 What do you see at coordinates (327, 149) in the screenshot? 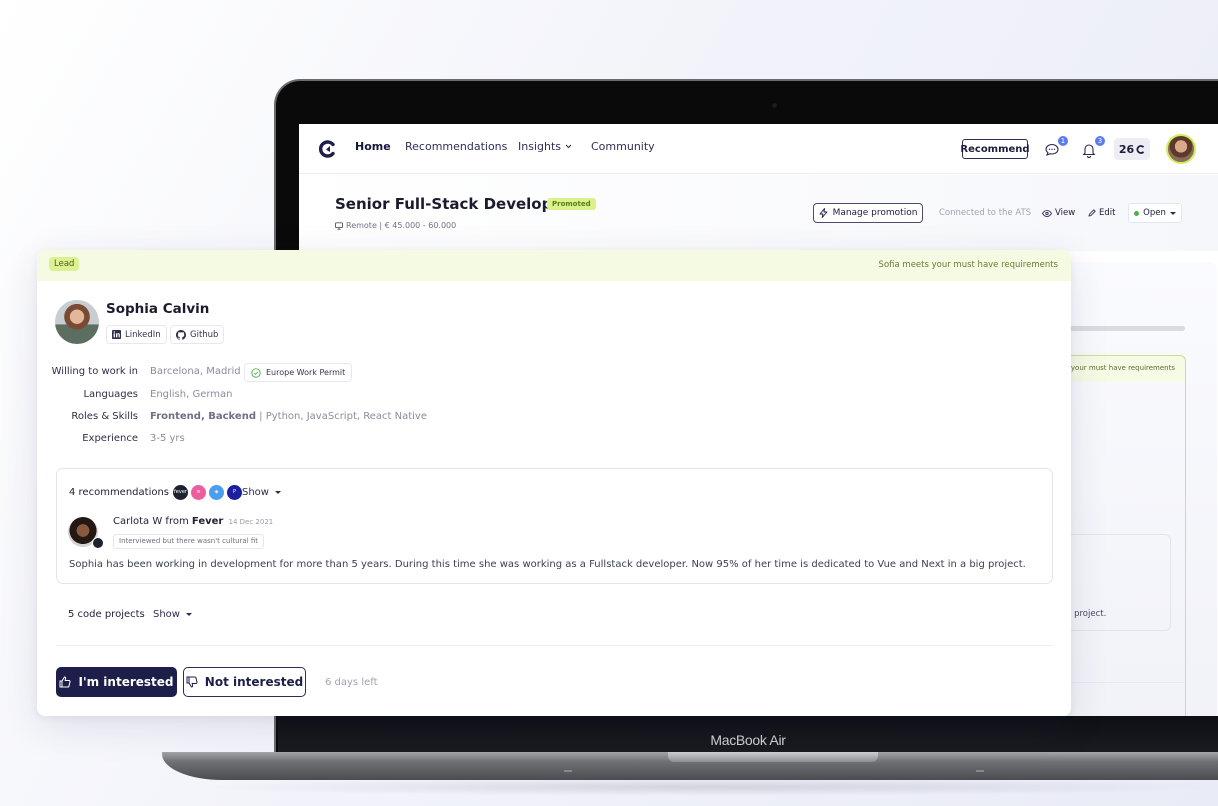
I see `brand-logo` at bounding box center [327, 149].